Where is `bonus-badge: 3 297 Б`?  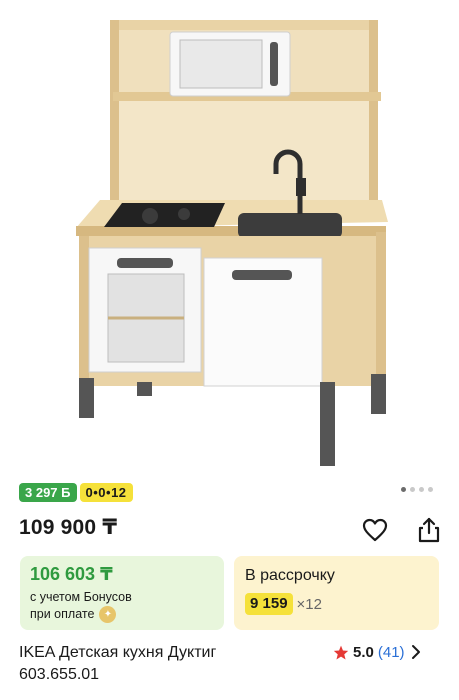
bonus-badge: 3 297 Б is located at coordinates (48, 492).